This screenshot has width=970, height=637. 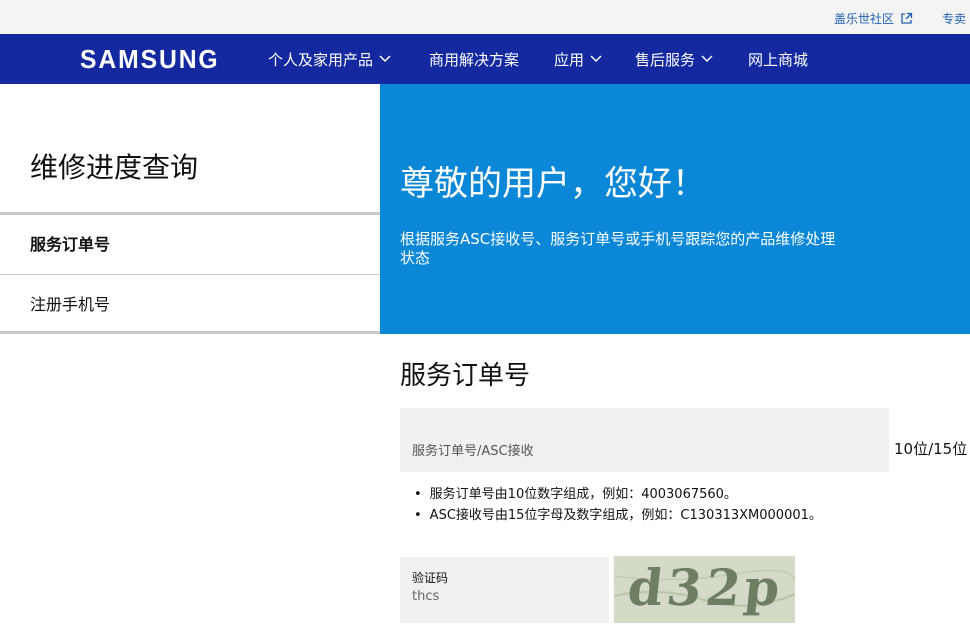 I want to click on hero-subtitle: 根据服务ASC接收号、服务订单号或手机号跟踪您的产品维修处理状态, so click(x=618, y=248).